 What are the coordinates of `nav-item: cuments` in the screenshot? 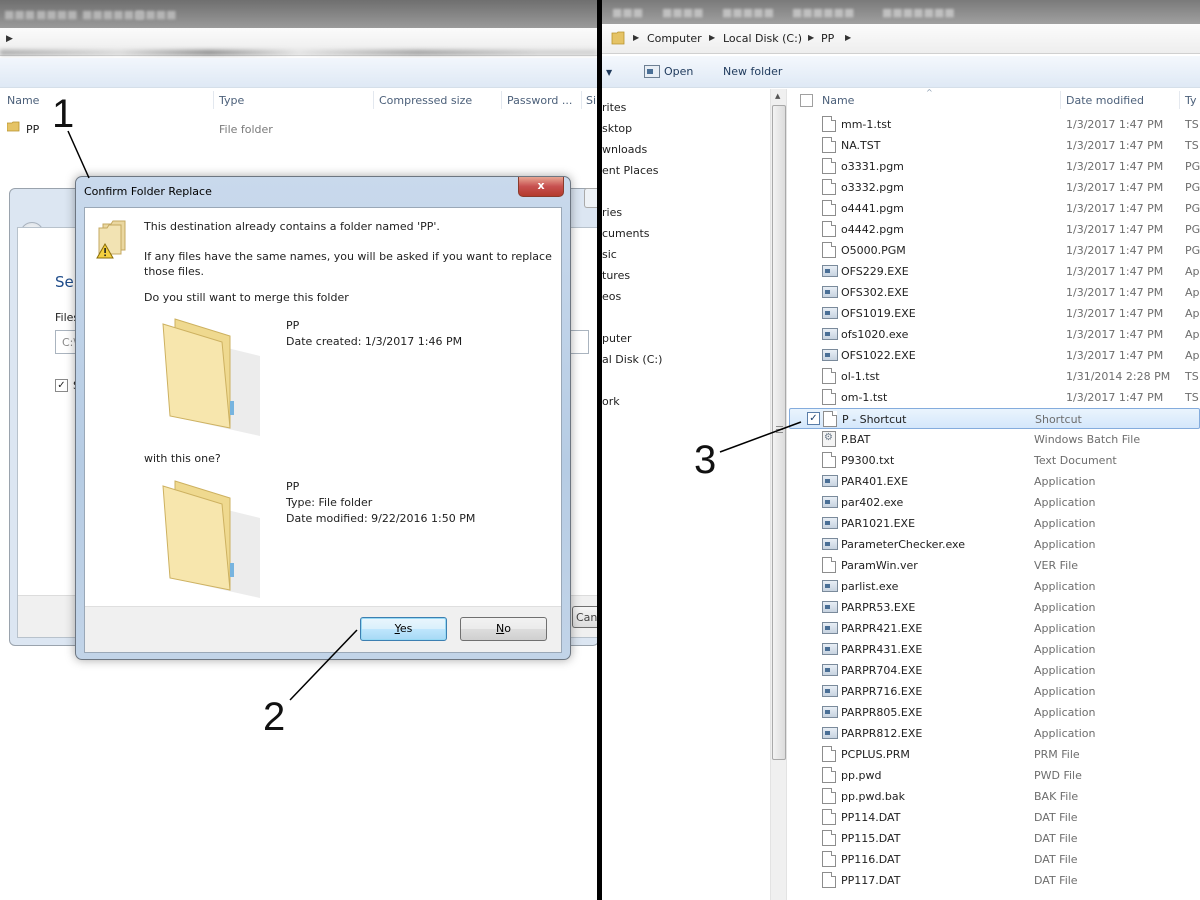 It's located at (626, 233).